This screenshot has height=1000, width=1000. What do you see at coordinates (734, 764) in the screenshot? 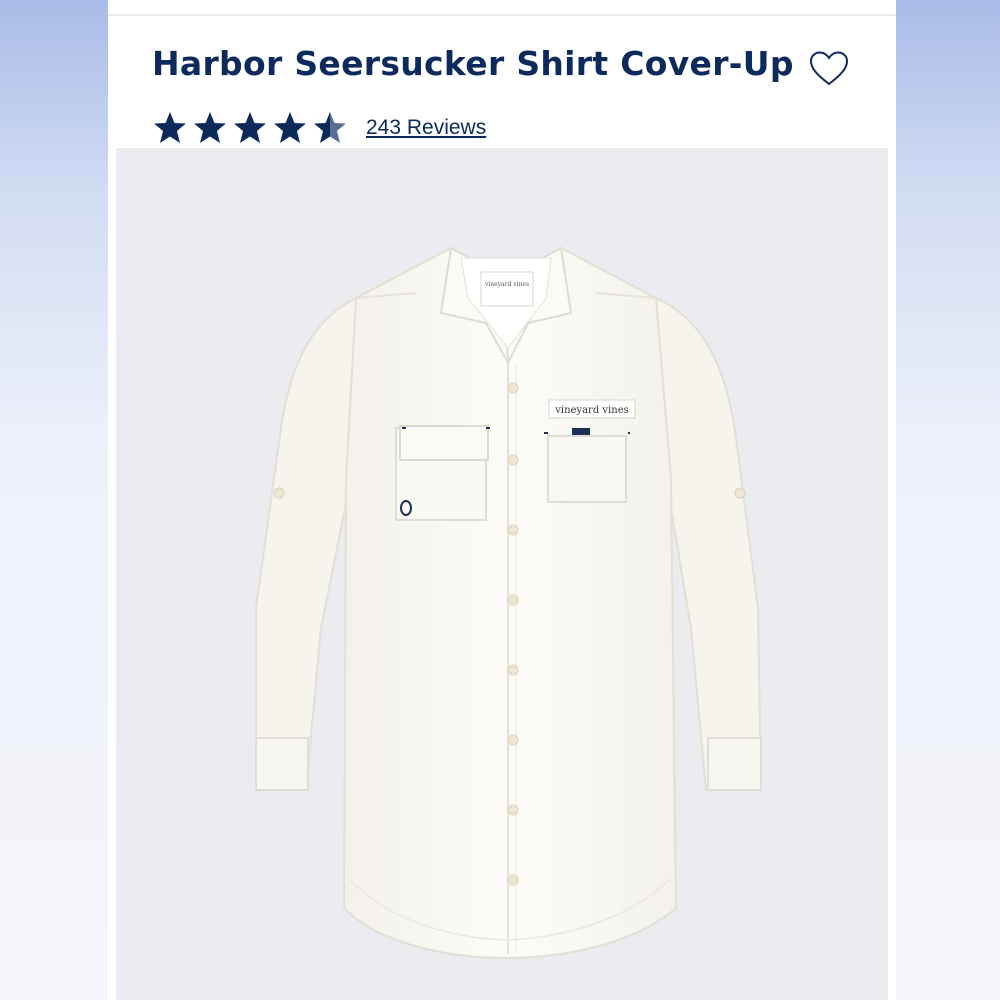
I see `right-cuff` at bounding box center [734, 764].